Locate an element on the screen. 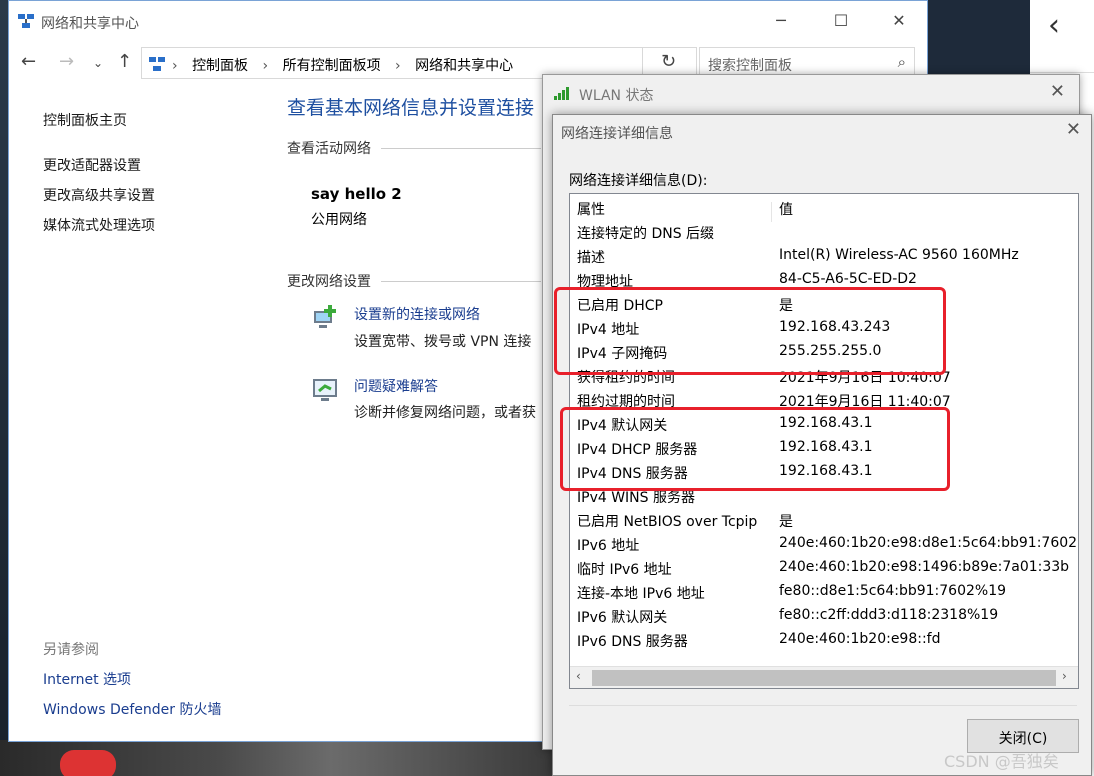  back-arrow-icon: ← is located at coordinates (28, 61).